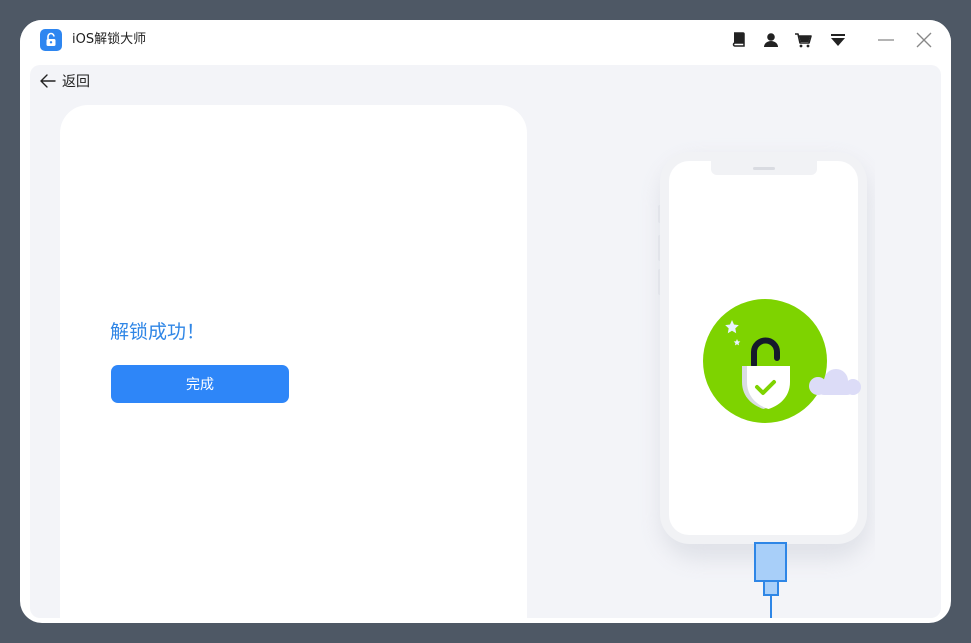 The height and width of the screenshot is (643, 971). What do you see at coordinates (838, 40) in the screenshot?
I see `menu-dropdown-icon` at bounding box center [838, 40].